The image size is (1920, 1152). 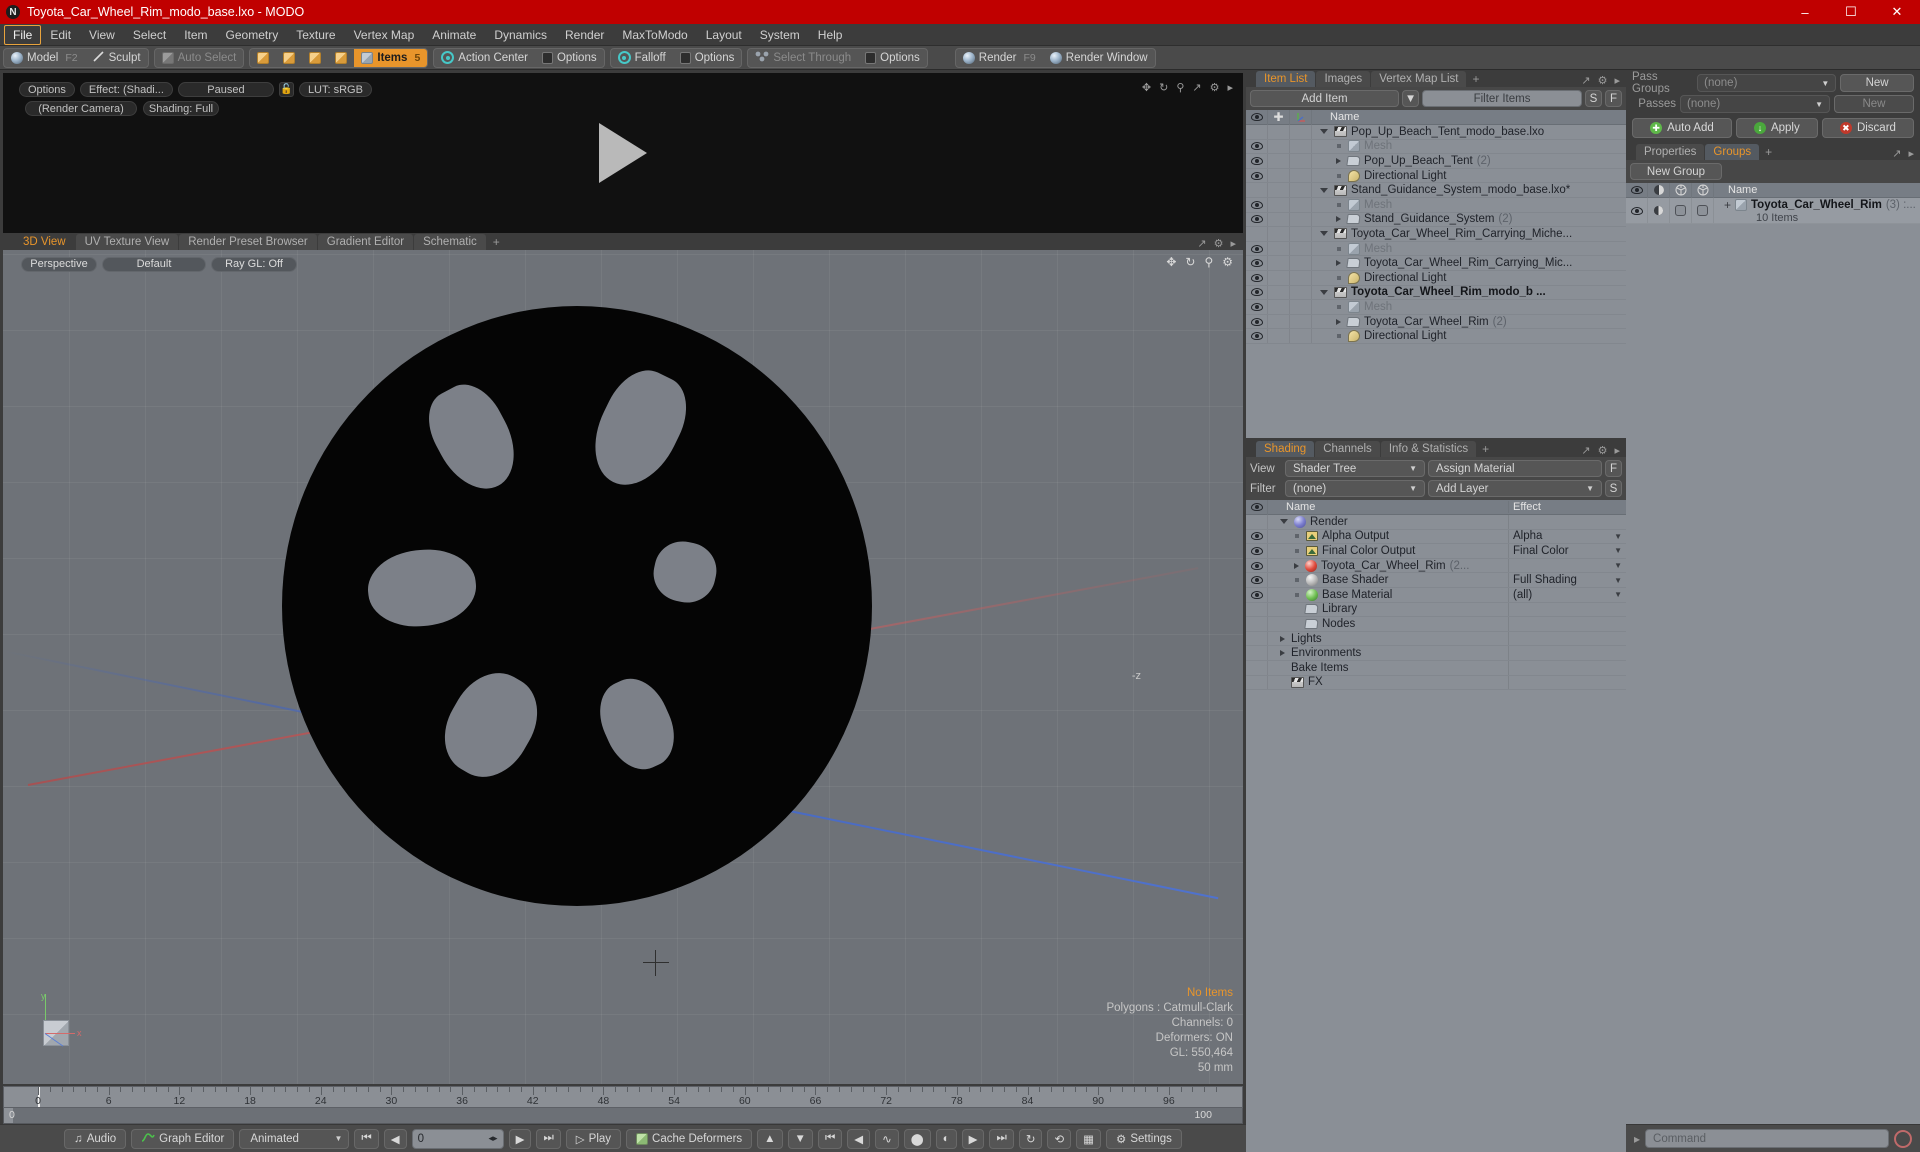 I want to click on viewport-rotate-icon: ↻, so click(x=1190, y=262).